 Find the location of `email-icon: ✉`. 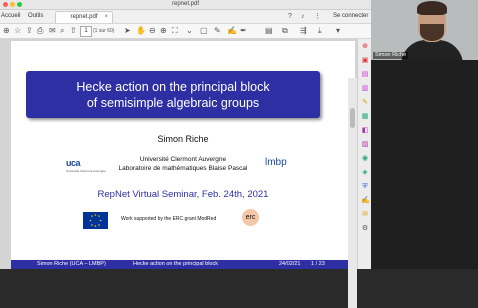

email-icon: ✉ is located at coordinates (52, 31).